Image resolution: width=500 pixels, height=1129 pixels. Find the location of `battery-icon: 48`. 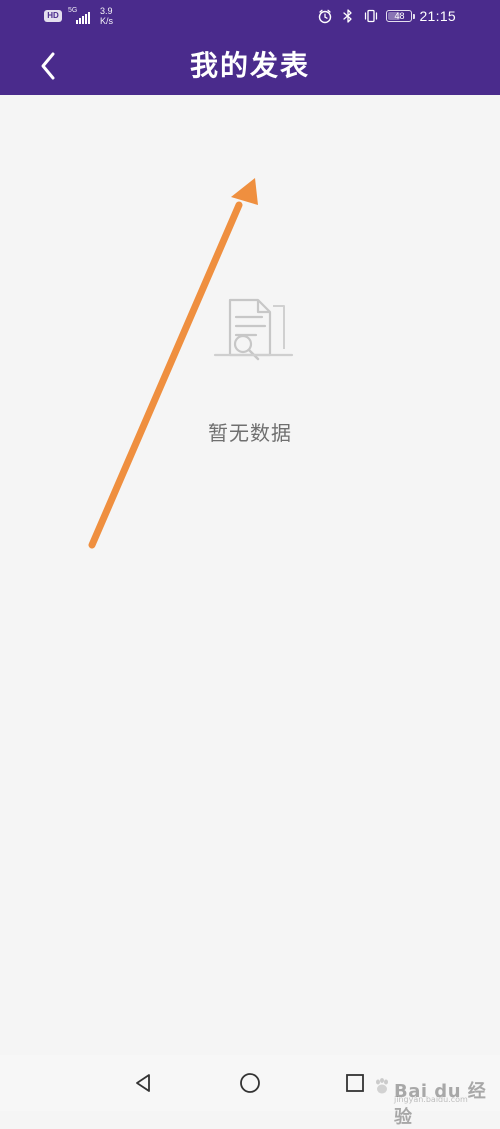

battery-icon: 48 is located at coordinates (401, 16).